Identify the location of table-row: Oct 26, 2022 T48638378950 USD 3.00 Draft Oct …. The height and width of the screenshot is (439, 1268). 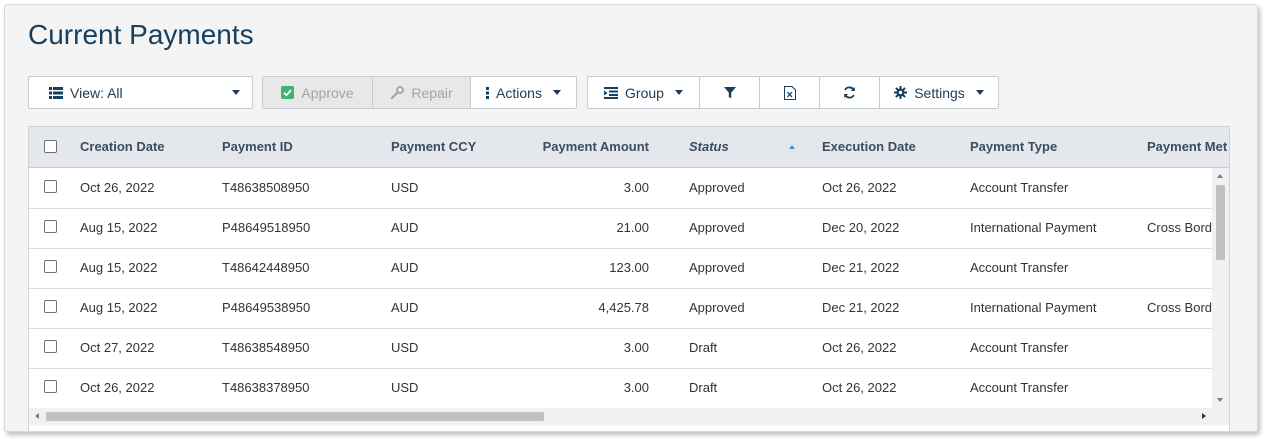
(629, 388).